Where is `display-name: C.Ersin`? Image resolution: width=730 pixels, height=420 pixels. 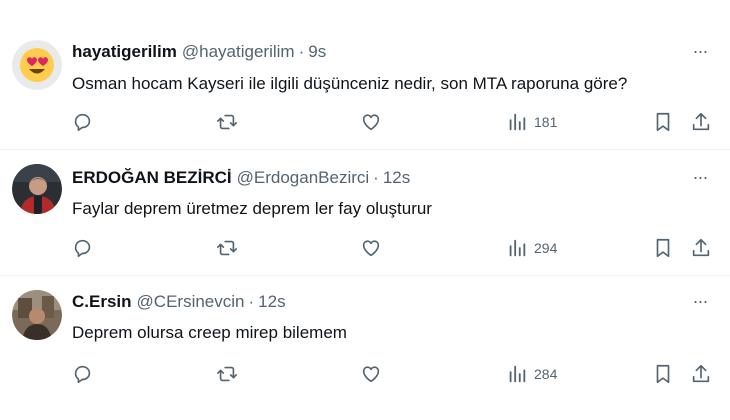 display-name: C.Ersin is located at coordinates (102, 302).